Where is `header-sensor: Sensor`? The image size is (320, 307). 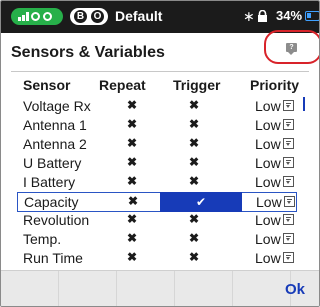
header-sensor: Sensor is located at coordinates (47, 85).